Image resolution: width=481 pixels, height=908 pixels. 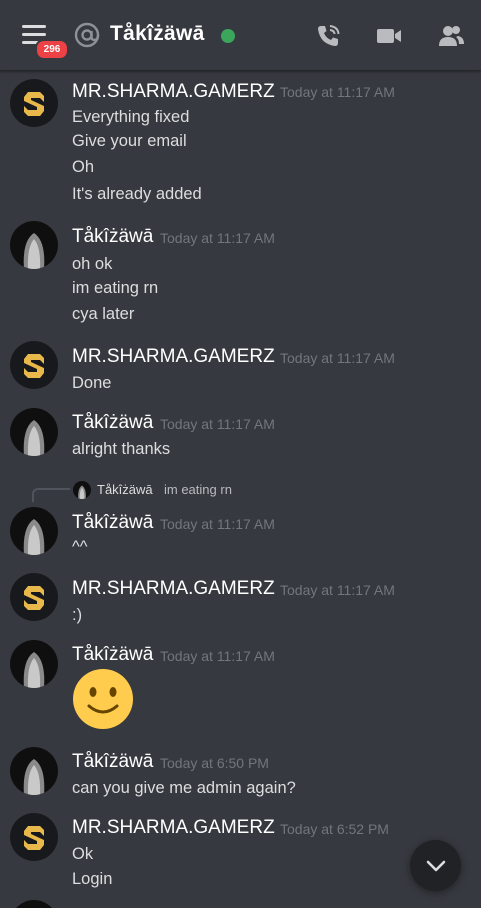 I want to click on chevron-down-icon, so click(x=435, y=865).